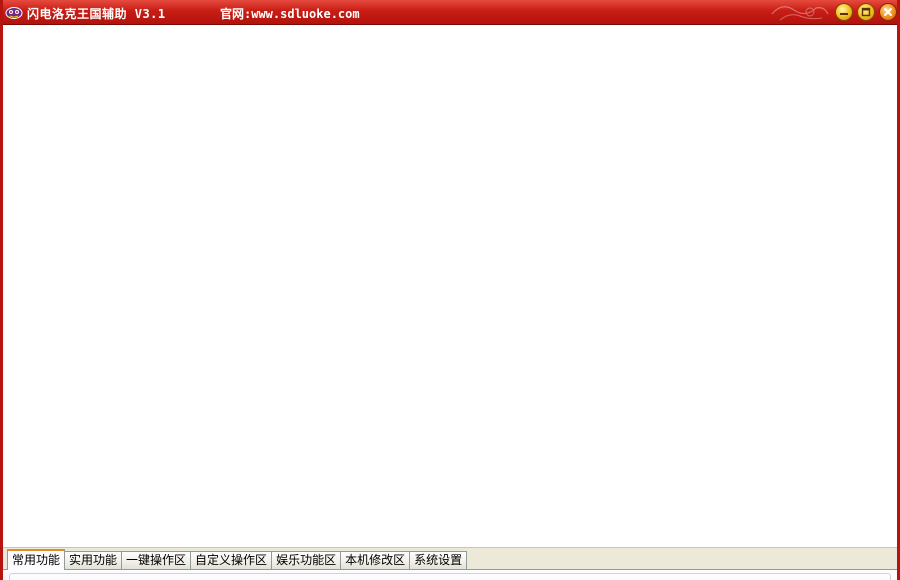 The height and width of the screenshot is (580, 900). I want to click on tab-list: 常用功能 实用功能 一键操作区 自定义操作区 娱乐功能区 本机修改区 系统设置, so click(237, 559).